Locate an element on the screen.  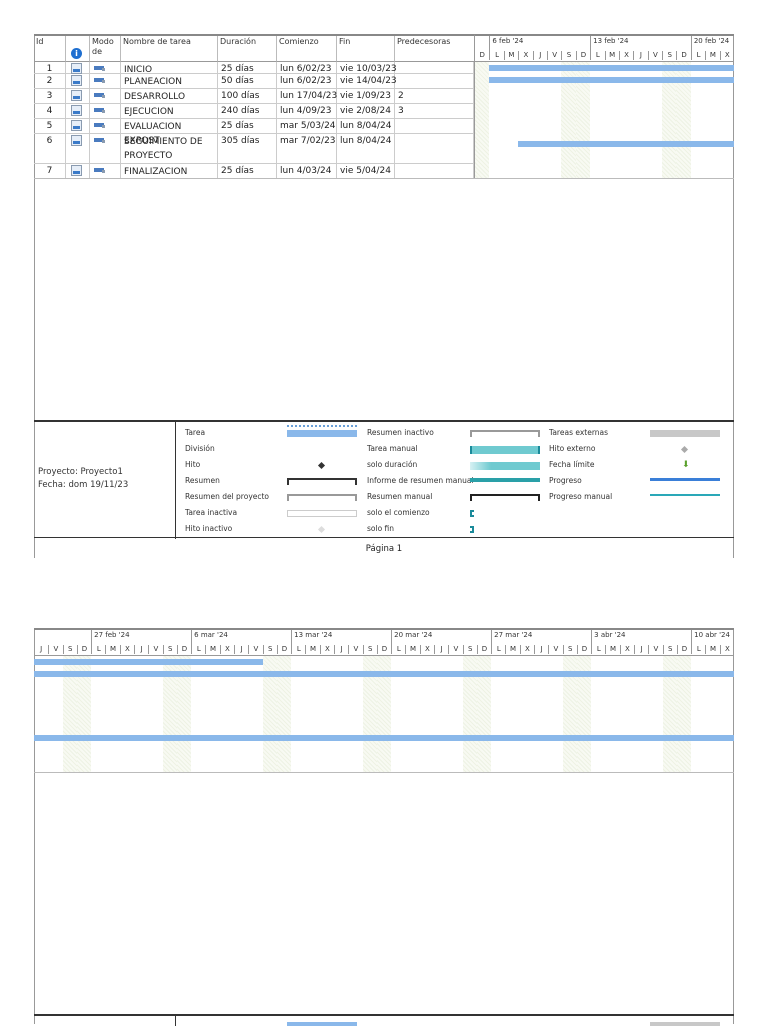
legend-label: Resumen is located at coordinates (202, 480).